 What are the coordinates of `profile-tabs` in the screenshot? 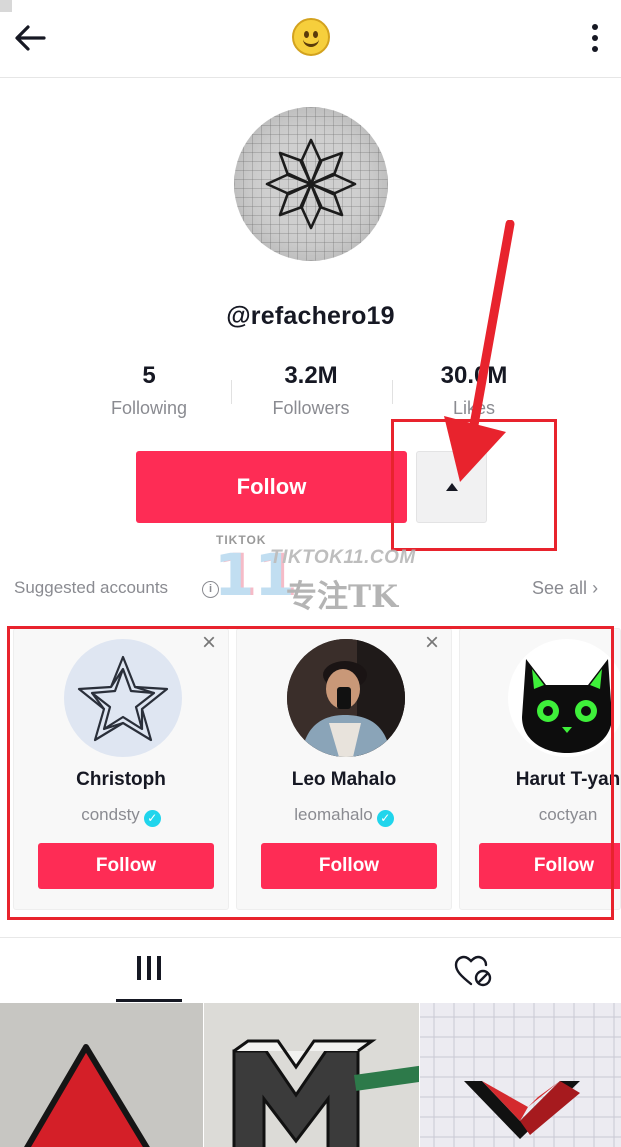 It's located at (310, 969).